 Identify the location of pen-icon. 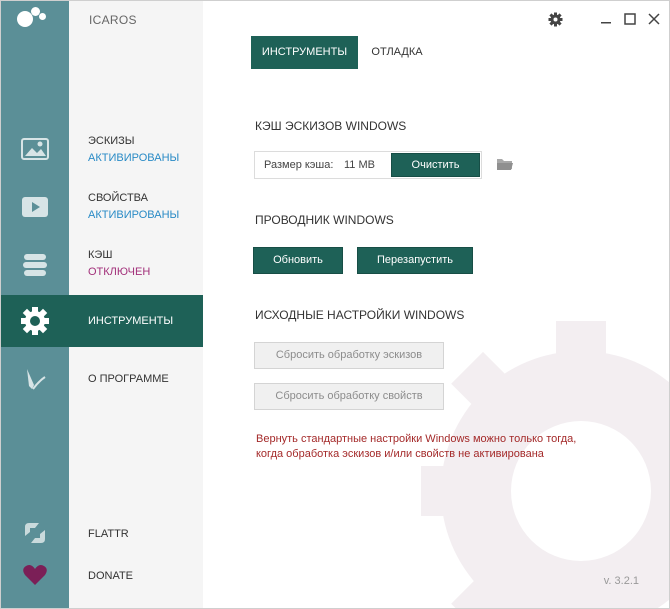
(36, 379).